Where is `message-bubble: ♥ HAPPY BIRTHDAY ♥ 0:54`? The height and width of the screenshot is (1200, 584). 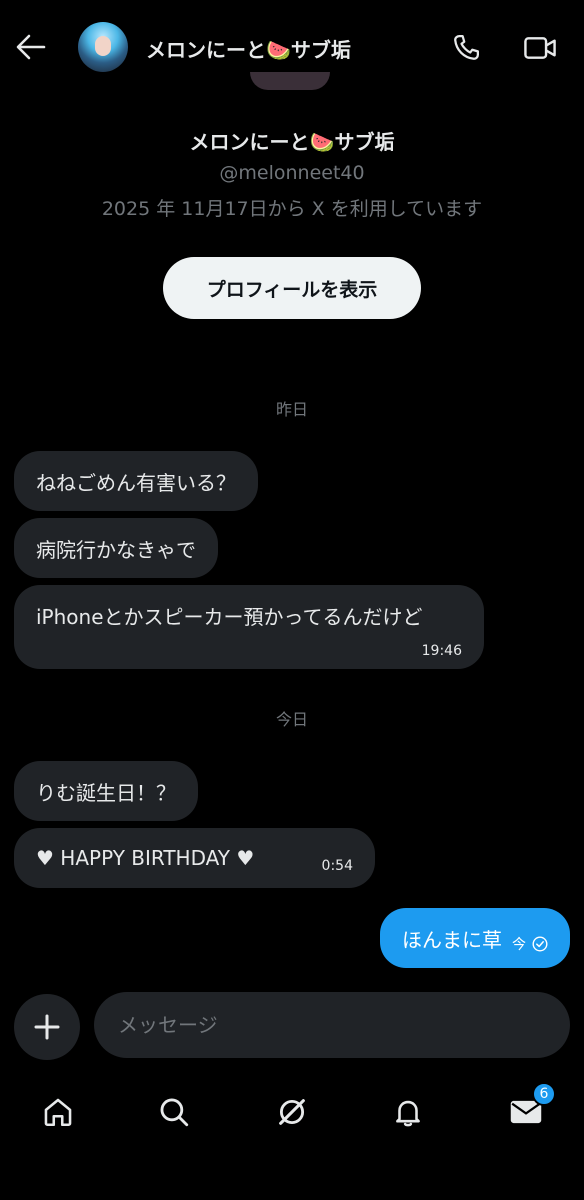 message-bubble: ♥ HAPPY BIRTHDAY ♥ 0:54 is located at coordinates (194, 858).